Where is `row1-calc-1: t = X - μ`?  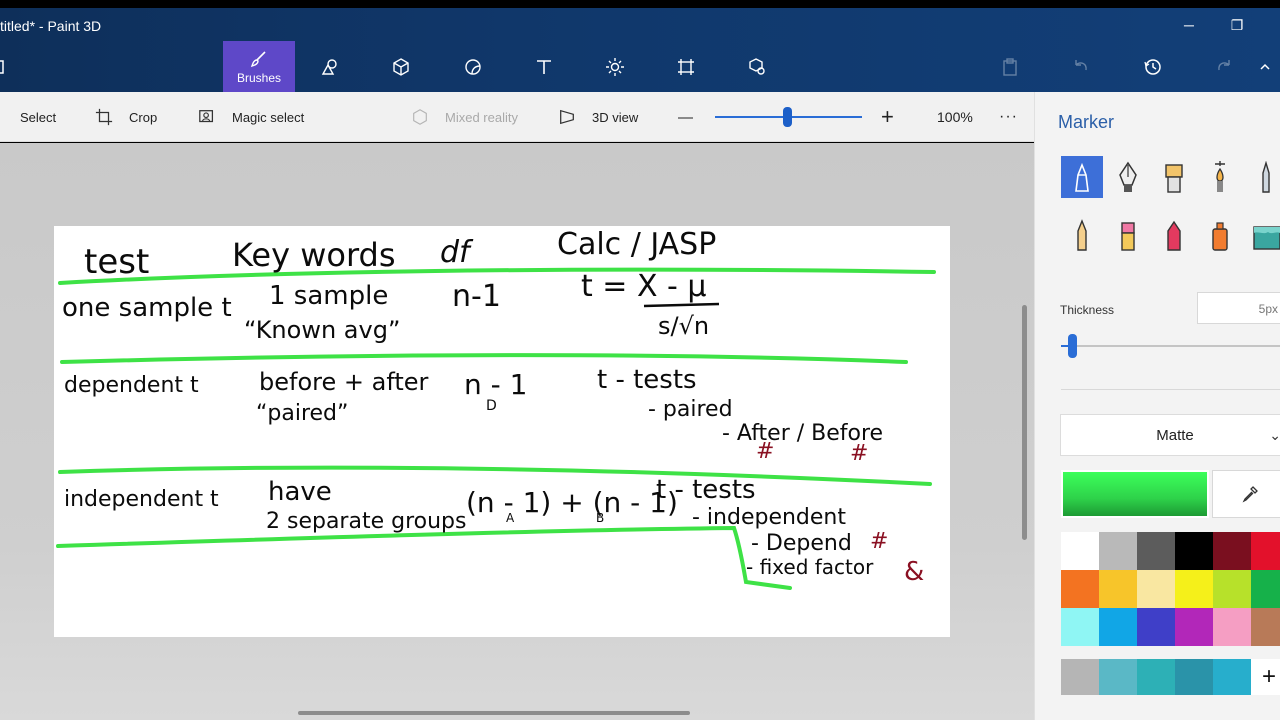
row1-calc-1: t = X - μ is located at coordinates (644, 286).